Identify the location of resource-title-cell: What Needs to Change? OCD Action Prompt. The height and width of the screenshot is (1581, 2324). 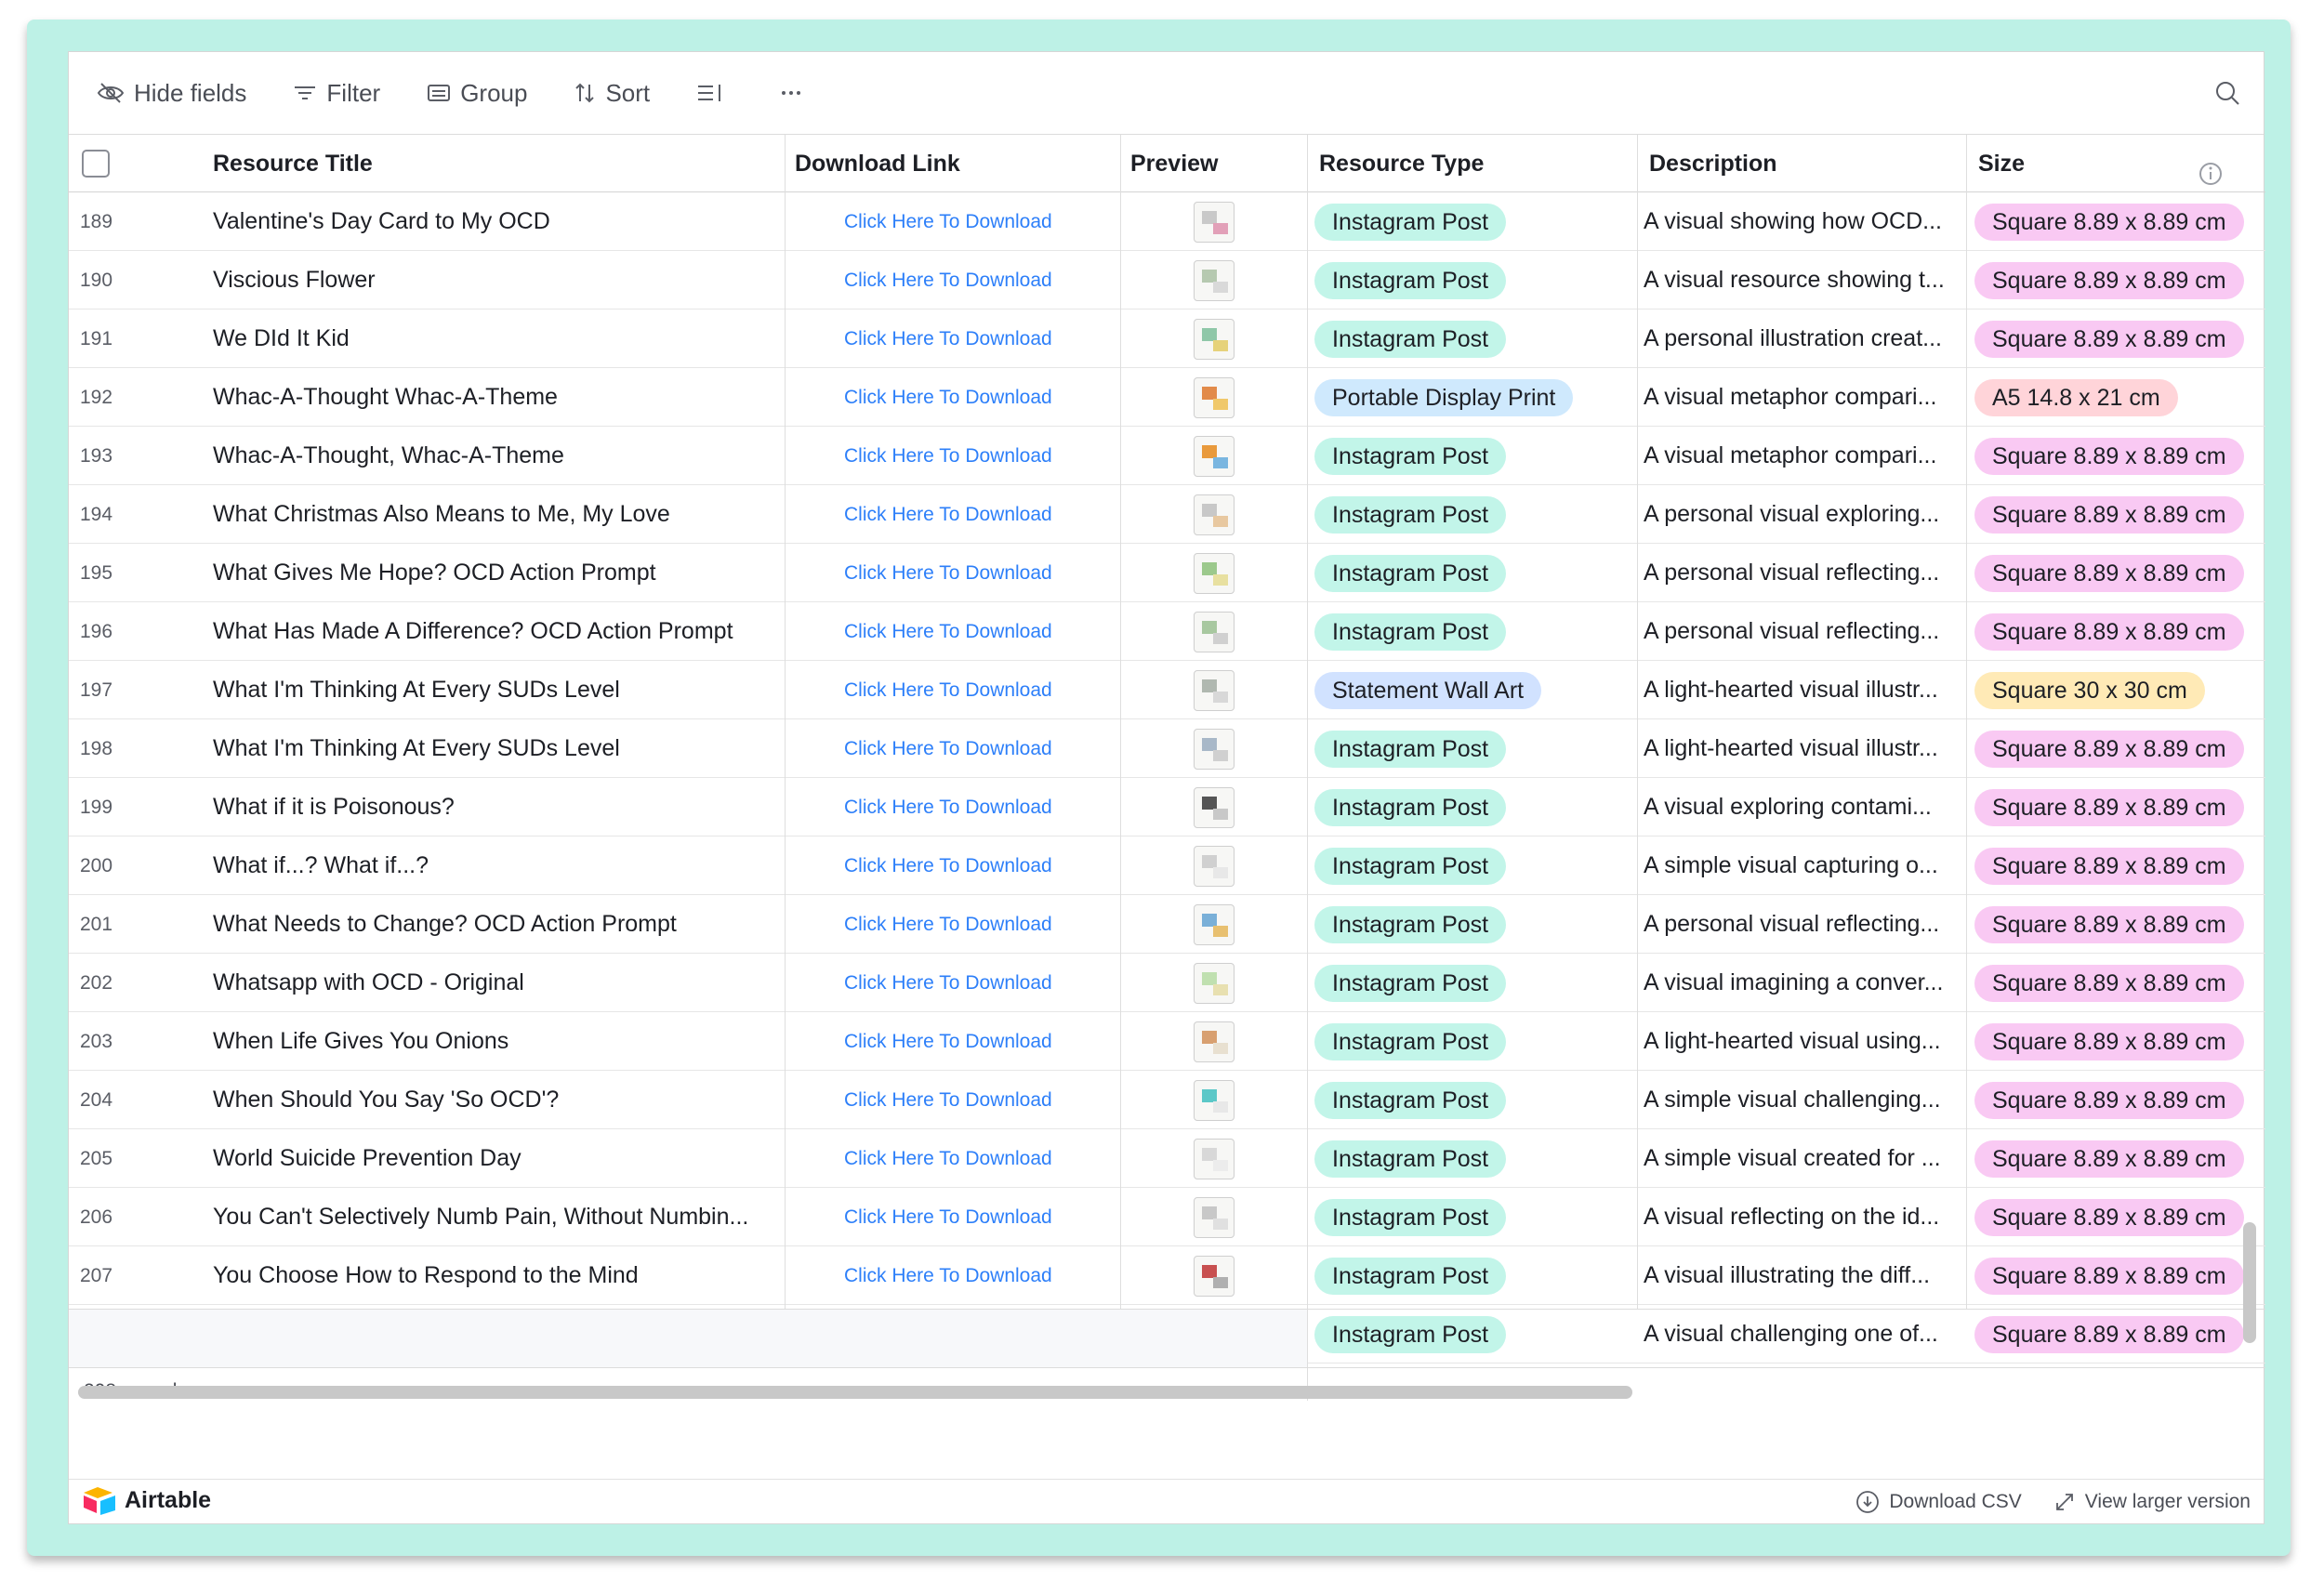
(492, 925).